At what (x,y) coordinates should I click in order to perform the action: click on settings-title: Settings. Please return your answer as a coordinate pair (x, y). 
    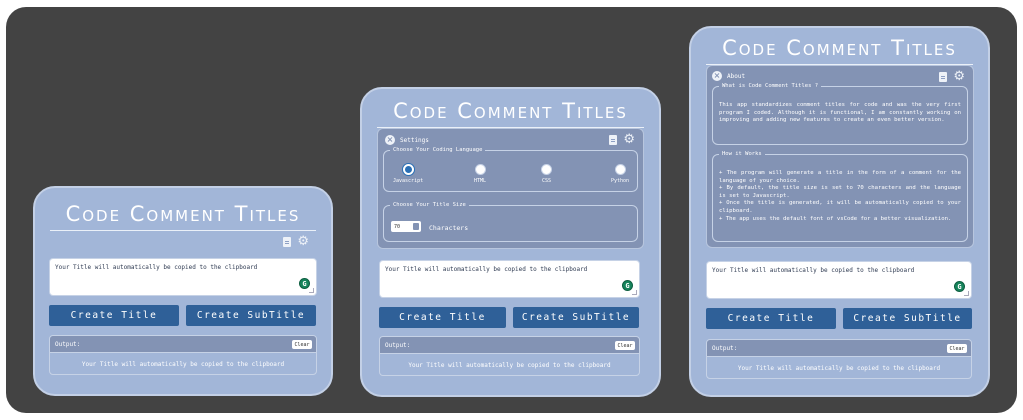
    Looking at the image, I should click on (414, 140).